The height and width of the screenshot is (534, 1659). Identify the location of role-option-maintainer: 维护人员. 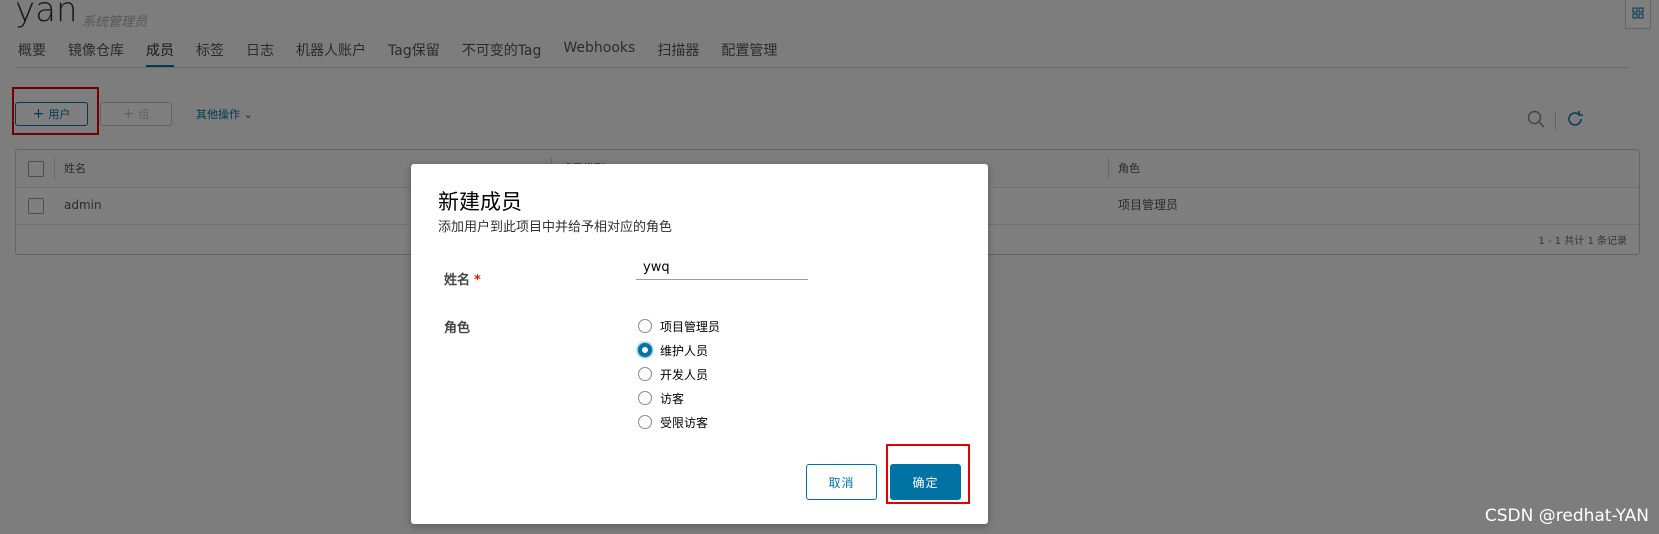
(678, 350).